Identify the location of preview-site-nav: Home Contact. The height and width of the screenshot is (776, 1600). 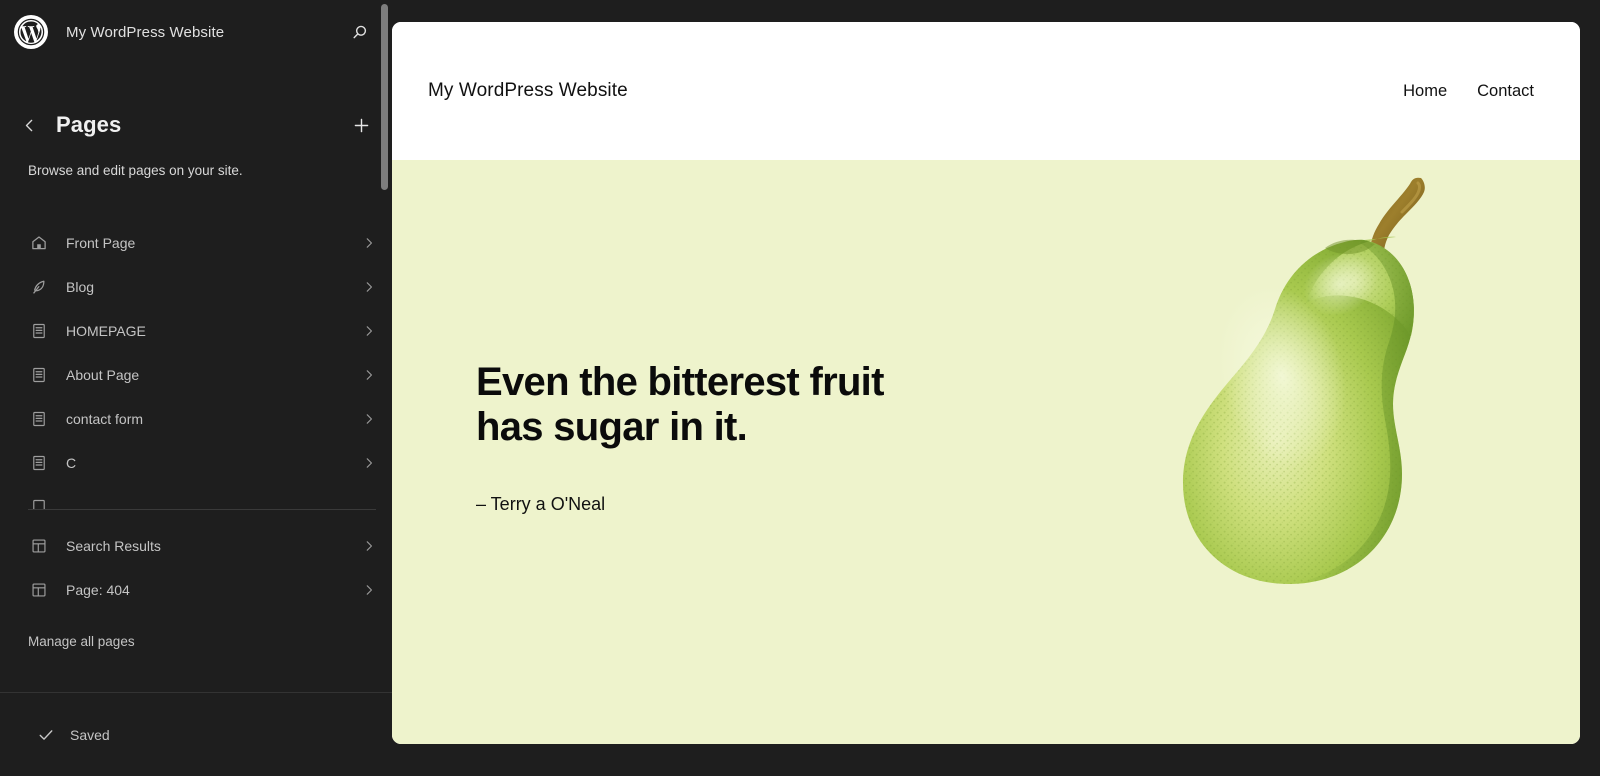
(1468, 91).